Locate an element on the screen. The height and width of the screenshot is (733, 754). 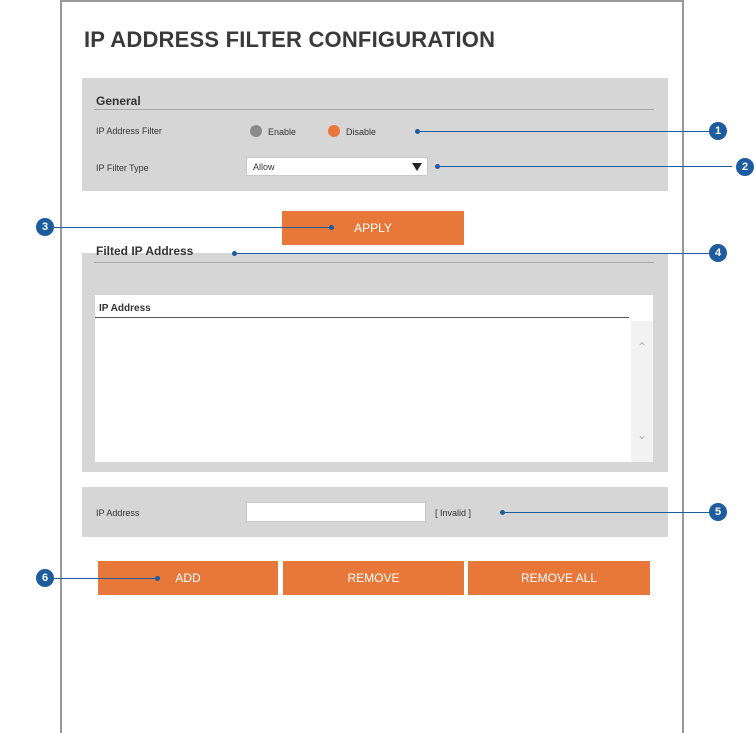
ip-address-filter-label: IP Address Filter is located at coordinates (129, 131).